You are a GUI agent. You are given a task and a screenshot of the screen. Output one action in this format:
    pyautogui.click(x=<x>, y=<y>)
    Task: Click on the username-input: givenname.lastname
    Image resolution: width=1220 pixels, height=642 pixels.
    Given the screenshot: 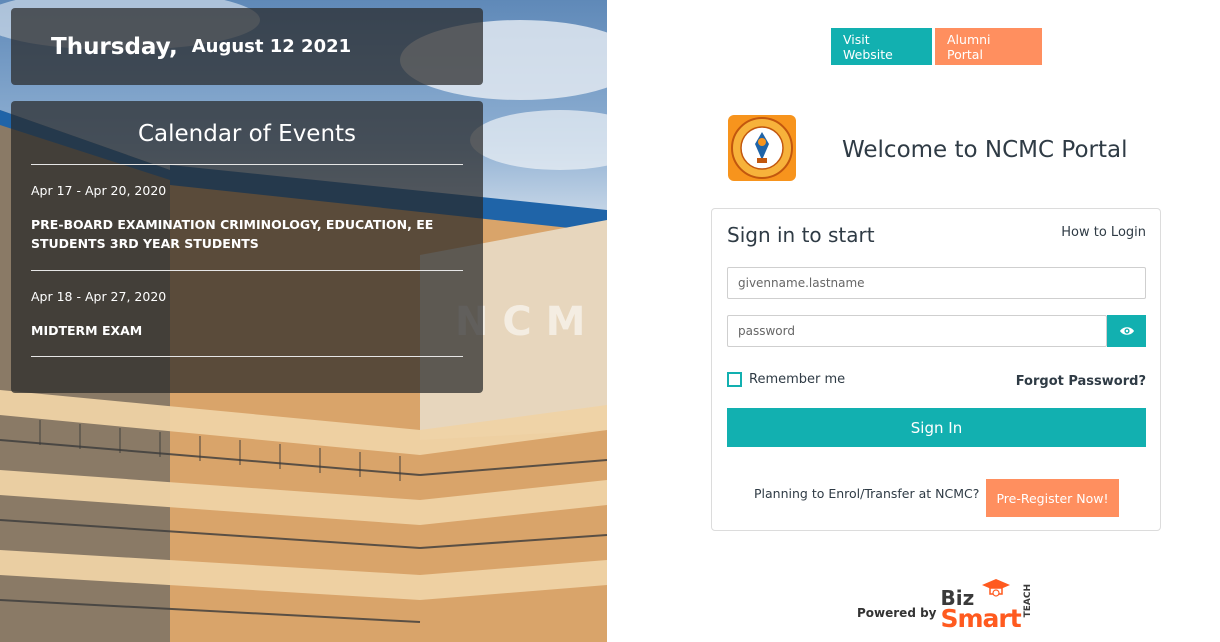 What is the action you would take?
    pyautogui.click(x=936, y=283)
    